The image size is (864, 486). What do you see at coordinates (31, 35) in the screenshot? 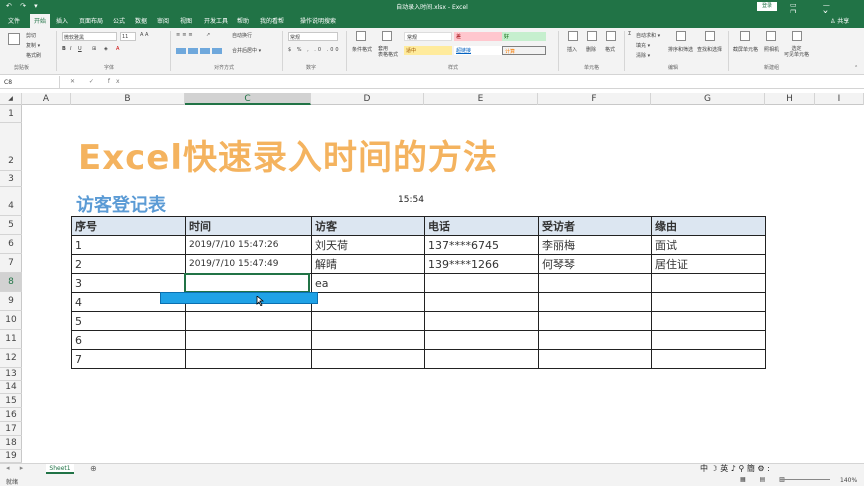
I see `cut-button: 剪切` at bounding box center [31, 35].